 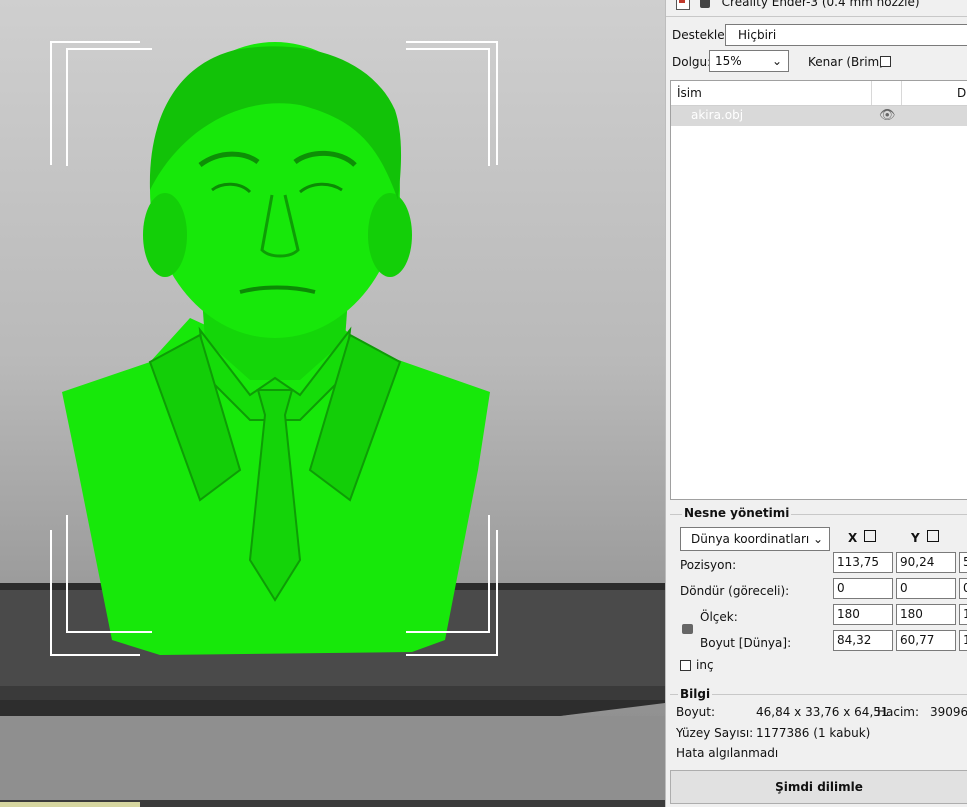 What do you see at coordinates (448, 107) in the screenshot?
I see `selection-corner-tr-inner` at bounding box center [448, 107].